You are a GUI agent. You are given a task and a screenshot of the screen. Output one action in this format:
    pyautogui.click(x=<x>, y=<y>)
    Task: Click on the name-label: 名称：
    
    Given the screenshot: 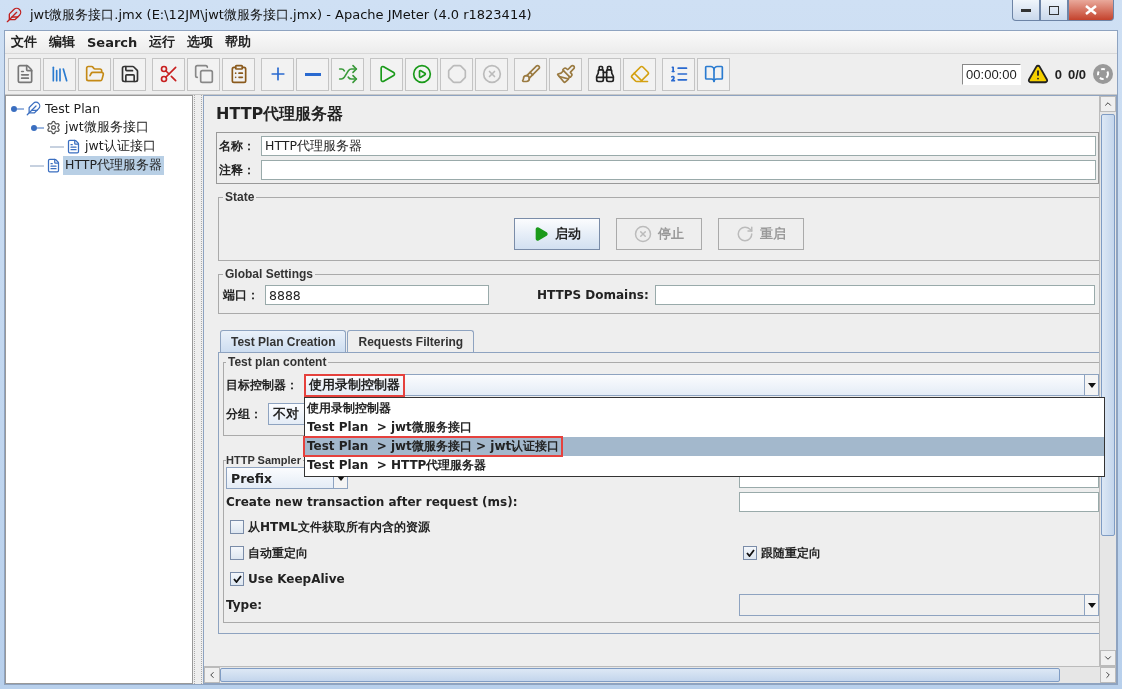 What is the action you would take?
    pyautogui.click(x=237, y=146)
    